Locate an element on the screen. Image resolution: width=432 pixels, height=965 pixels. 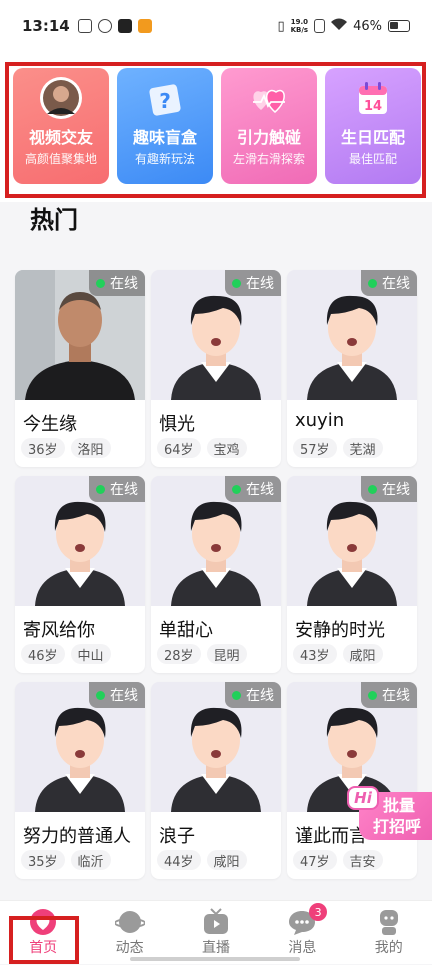
user-tags: 36岁 洛阳 is located at coordinates (66, 448).